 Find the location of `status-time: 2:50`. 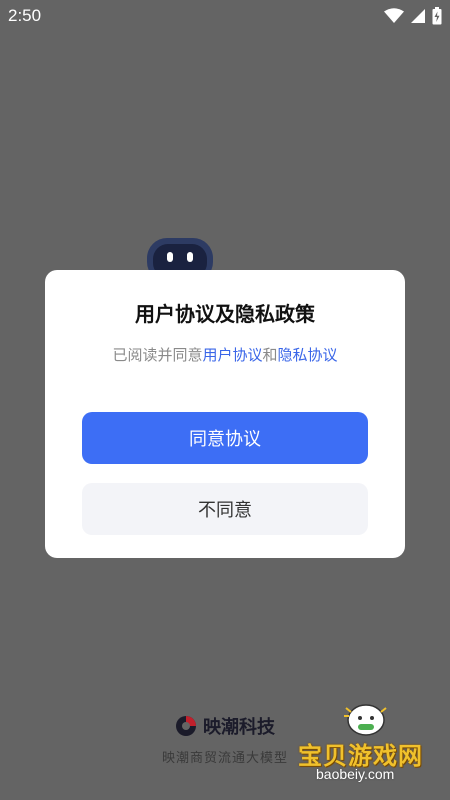

status-time: 2:50 is located at coordinates (25, 15).